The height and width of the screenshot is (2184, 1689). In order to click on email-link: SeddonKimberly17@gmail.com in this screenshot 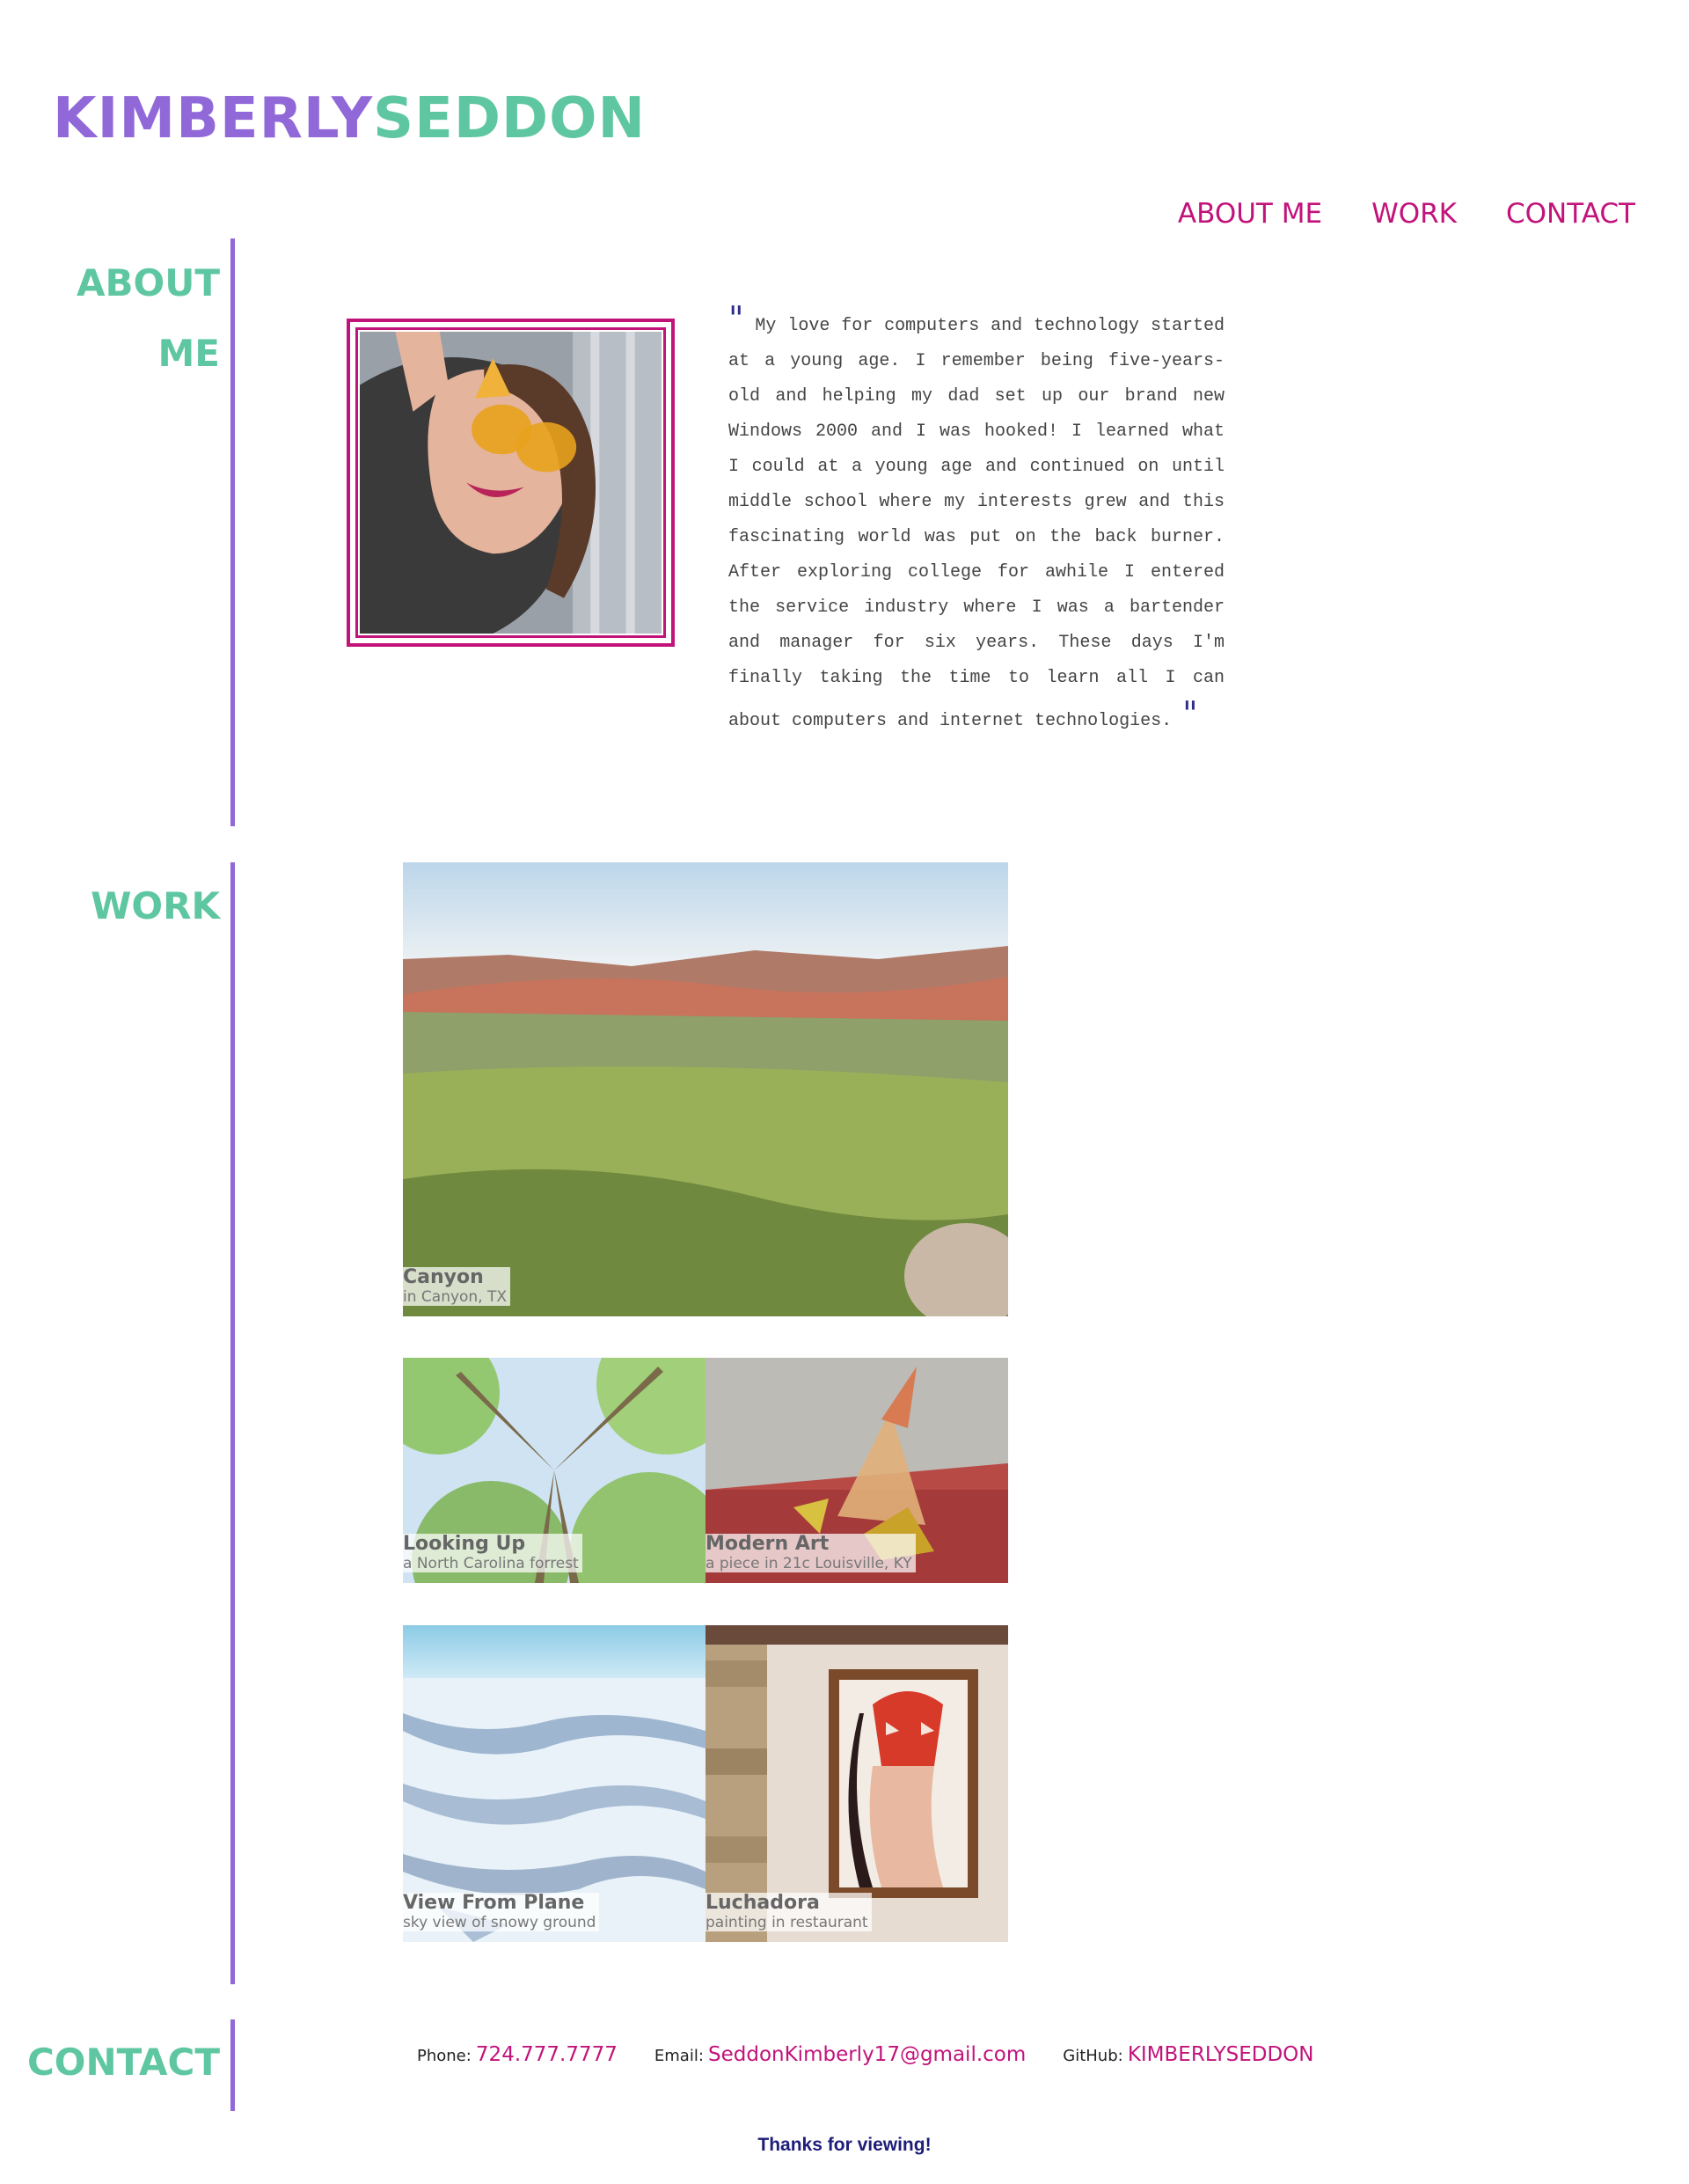, I will do `click(867, 2054)`.